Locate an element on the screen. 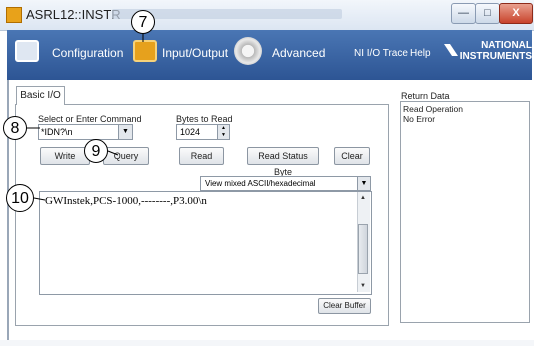 The width and height of the screenshot is (534, 346). callout-leaders is located at coordinates (85, 117).